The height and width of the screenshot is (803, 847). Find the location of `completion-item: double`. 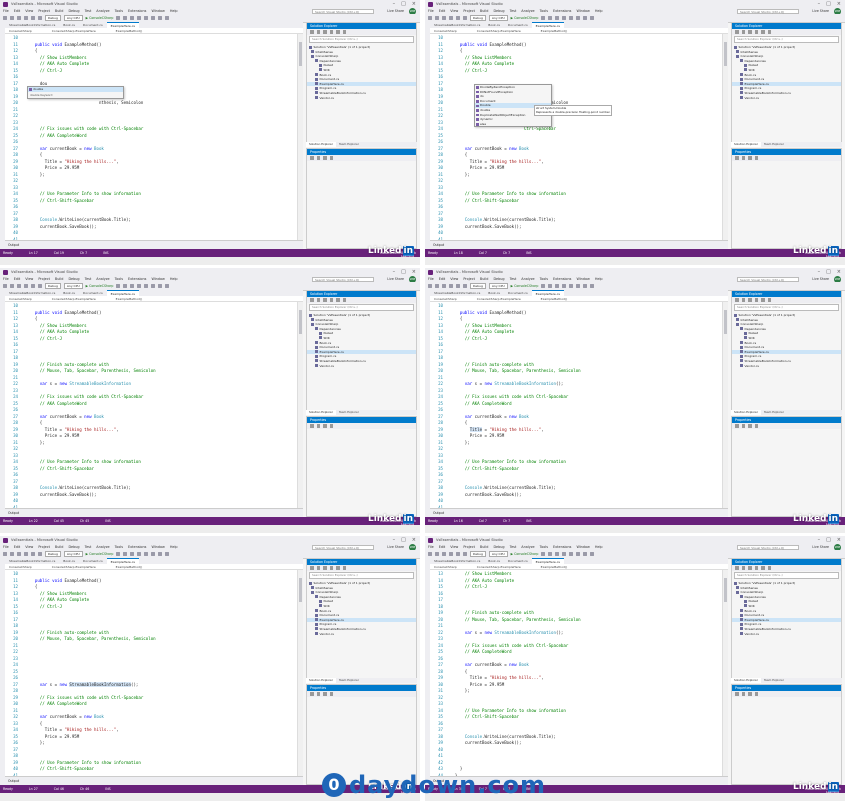

completion-item: double is located at coordinates (75, 89).